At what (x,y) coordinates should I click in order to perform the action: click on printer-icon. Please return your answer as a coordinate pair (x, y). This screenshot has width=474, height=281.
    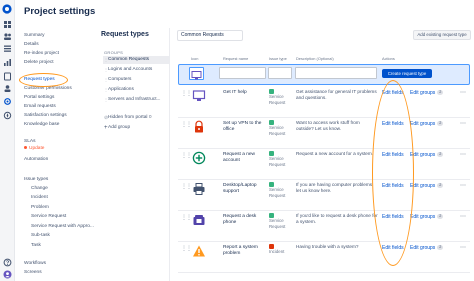
    Looking at the image, I should click on (199, 189).